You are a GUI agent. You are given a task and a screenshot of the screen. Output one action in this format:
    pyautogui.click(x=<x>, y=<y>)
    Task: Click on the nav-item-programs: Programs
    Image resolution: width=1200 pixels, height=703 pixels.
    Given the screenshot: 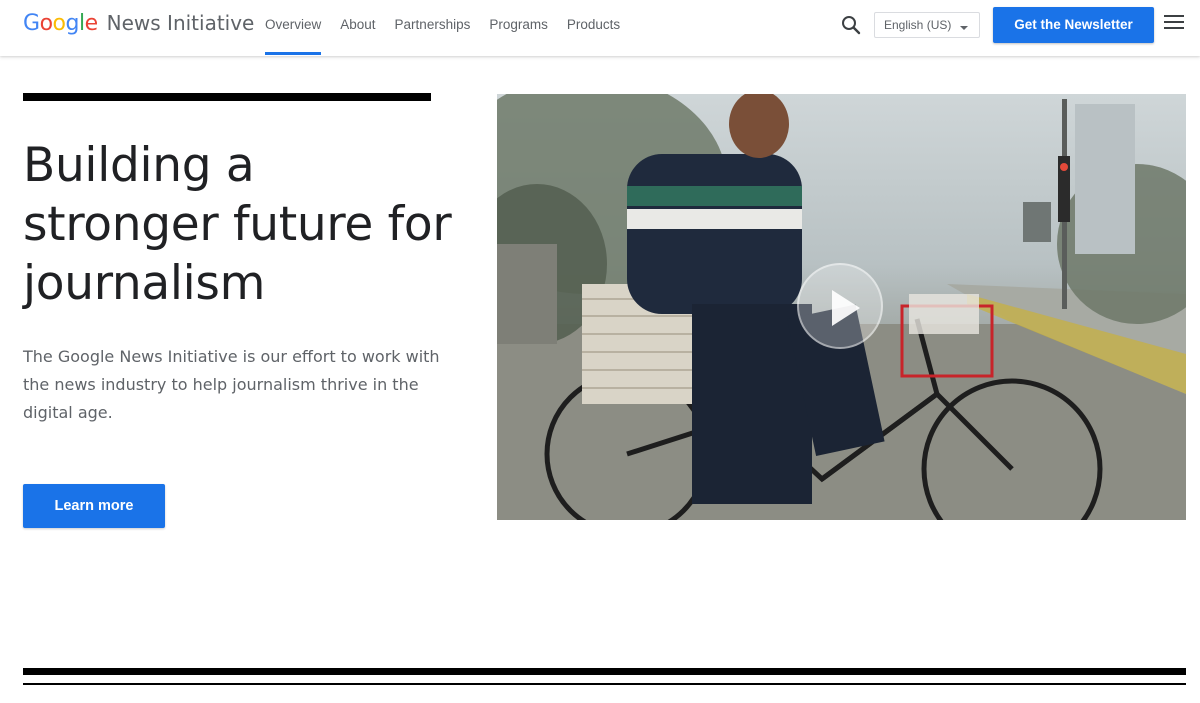 What is the action you would take?
    pyautogui.click(x=518, y=28)
    